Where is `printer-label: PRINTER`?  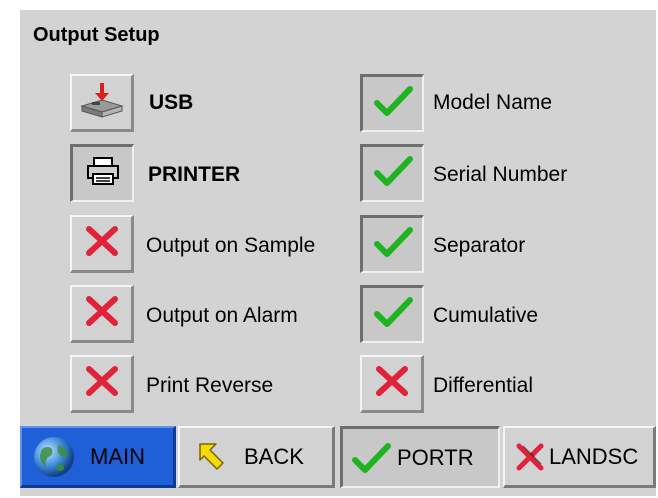 printer-label: PRINTER is located at coordinates (194, 174).